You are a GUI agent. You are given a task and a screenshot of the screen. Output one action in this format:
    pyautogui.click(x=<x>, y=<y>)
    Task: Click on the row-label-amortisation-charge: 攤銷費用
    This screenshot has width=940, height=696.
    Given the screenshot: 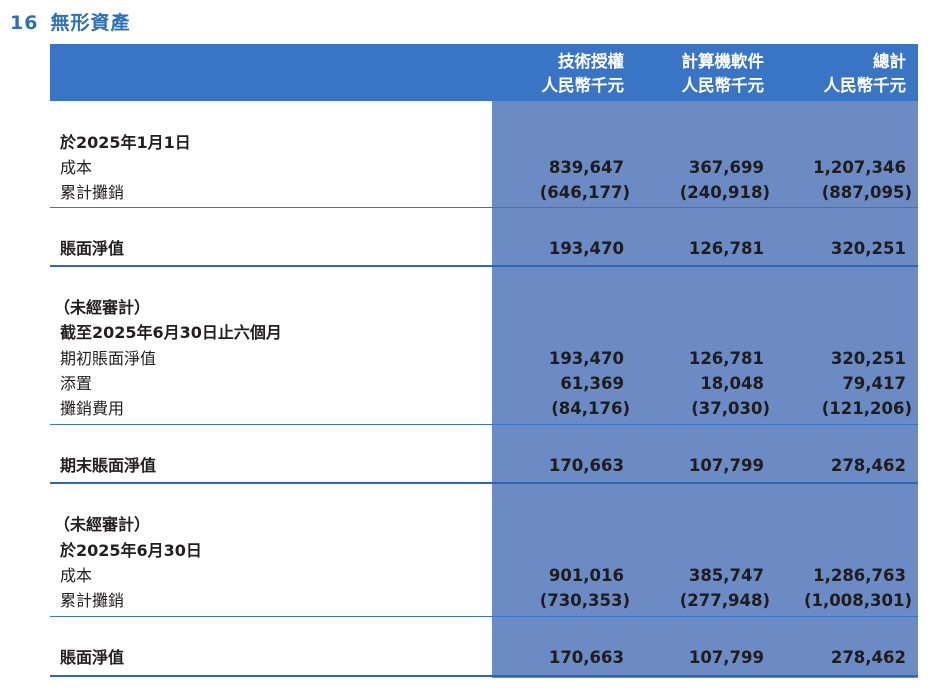 What is the action you would take?
    pyautogui.click(x=92, y=408)
    